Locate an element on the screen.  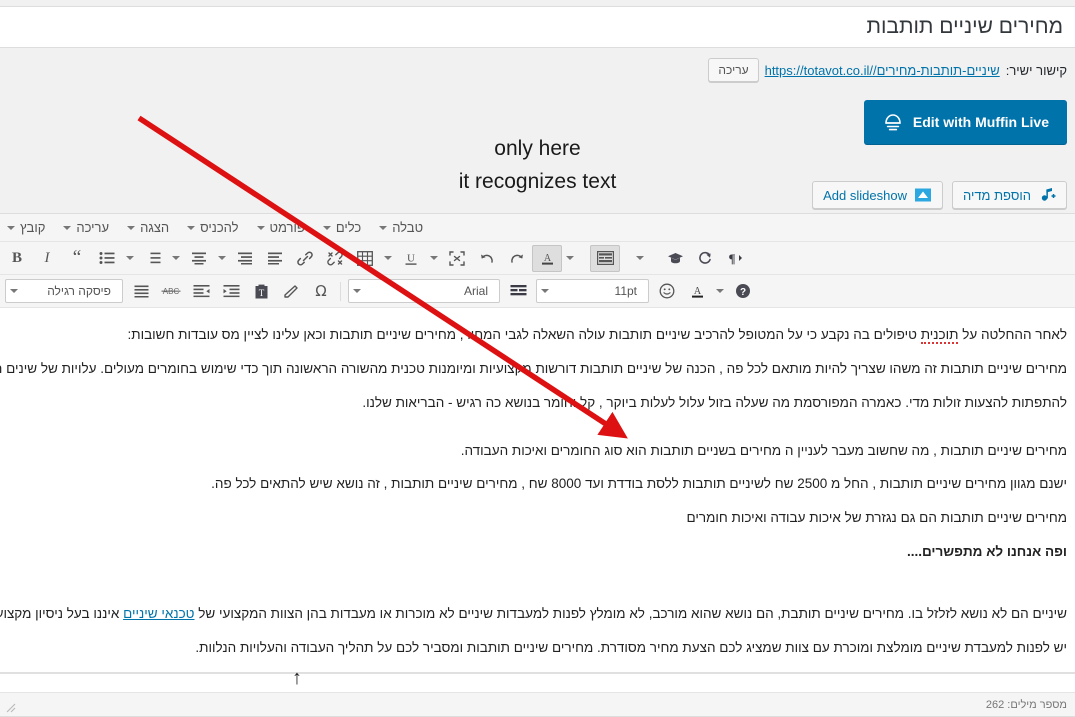
blockquote-button: “ is located at coordinates (77, 258).